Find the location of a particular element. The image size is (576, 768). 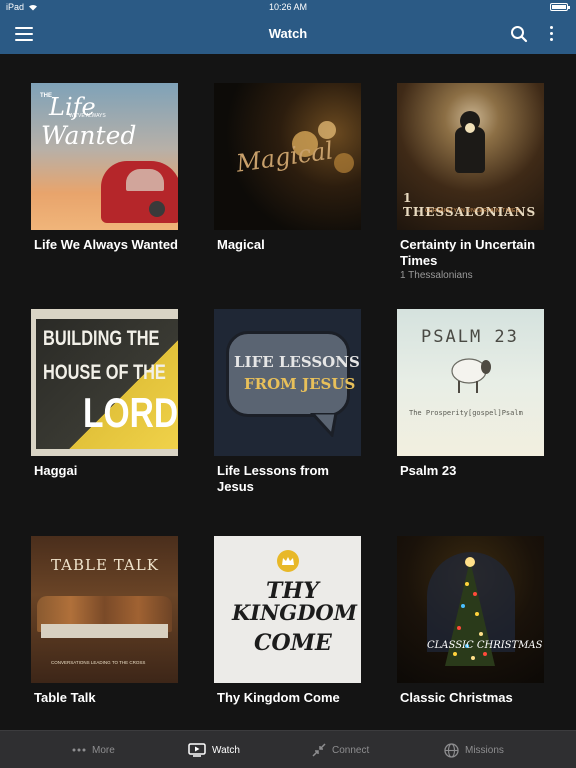

page-title: Watch is located at coordinates (288, 33).